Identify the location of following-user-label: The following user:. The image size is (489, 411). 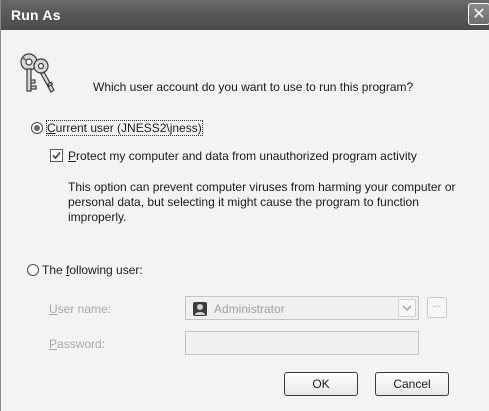
(92, 270).